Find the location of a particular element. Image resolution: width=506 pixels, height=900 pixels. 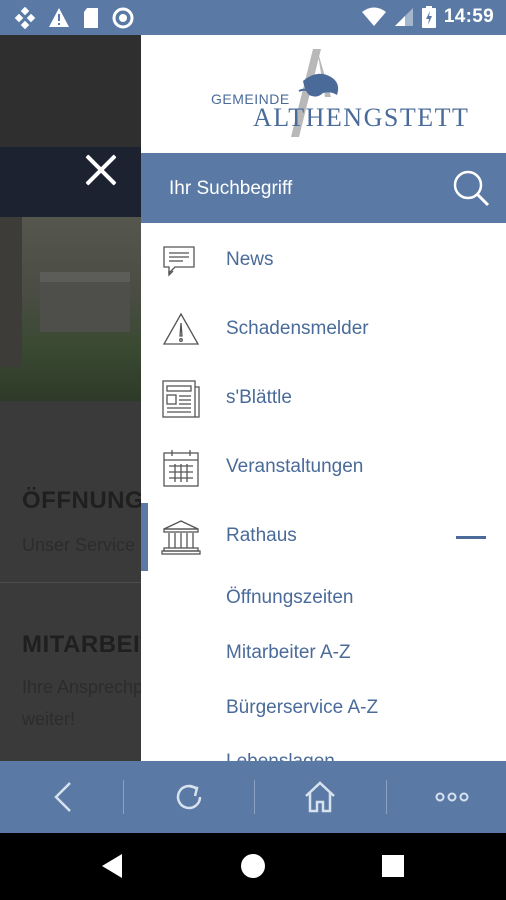

menu-item-damage-reporter: Schadensmelder is located at coordinates (323, 330).